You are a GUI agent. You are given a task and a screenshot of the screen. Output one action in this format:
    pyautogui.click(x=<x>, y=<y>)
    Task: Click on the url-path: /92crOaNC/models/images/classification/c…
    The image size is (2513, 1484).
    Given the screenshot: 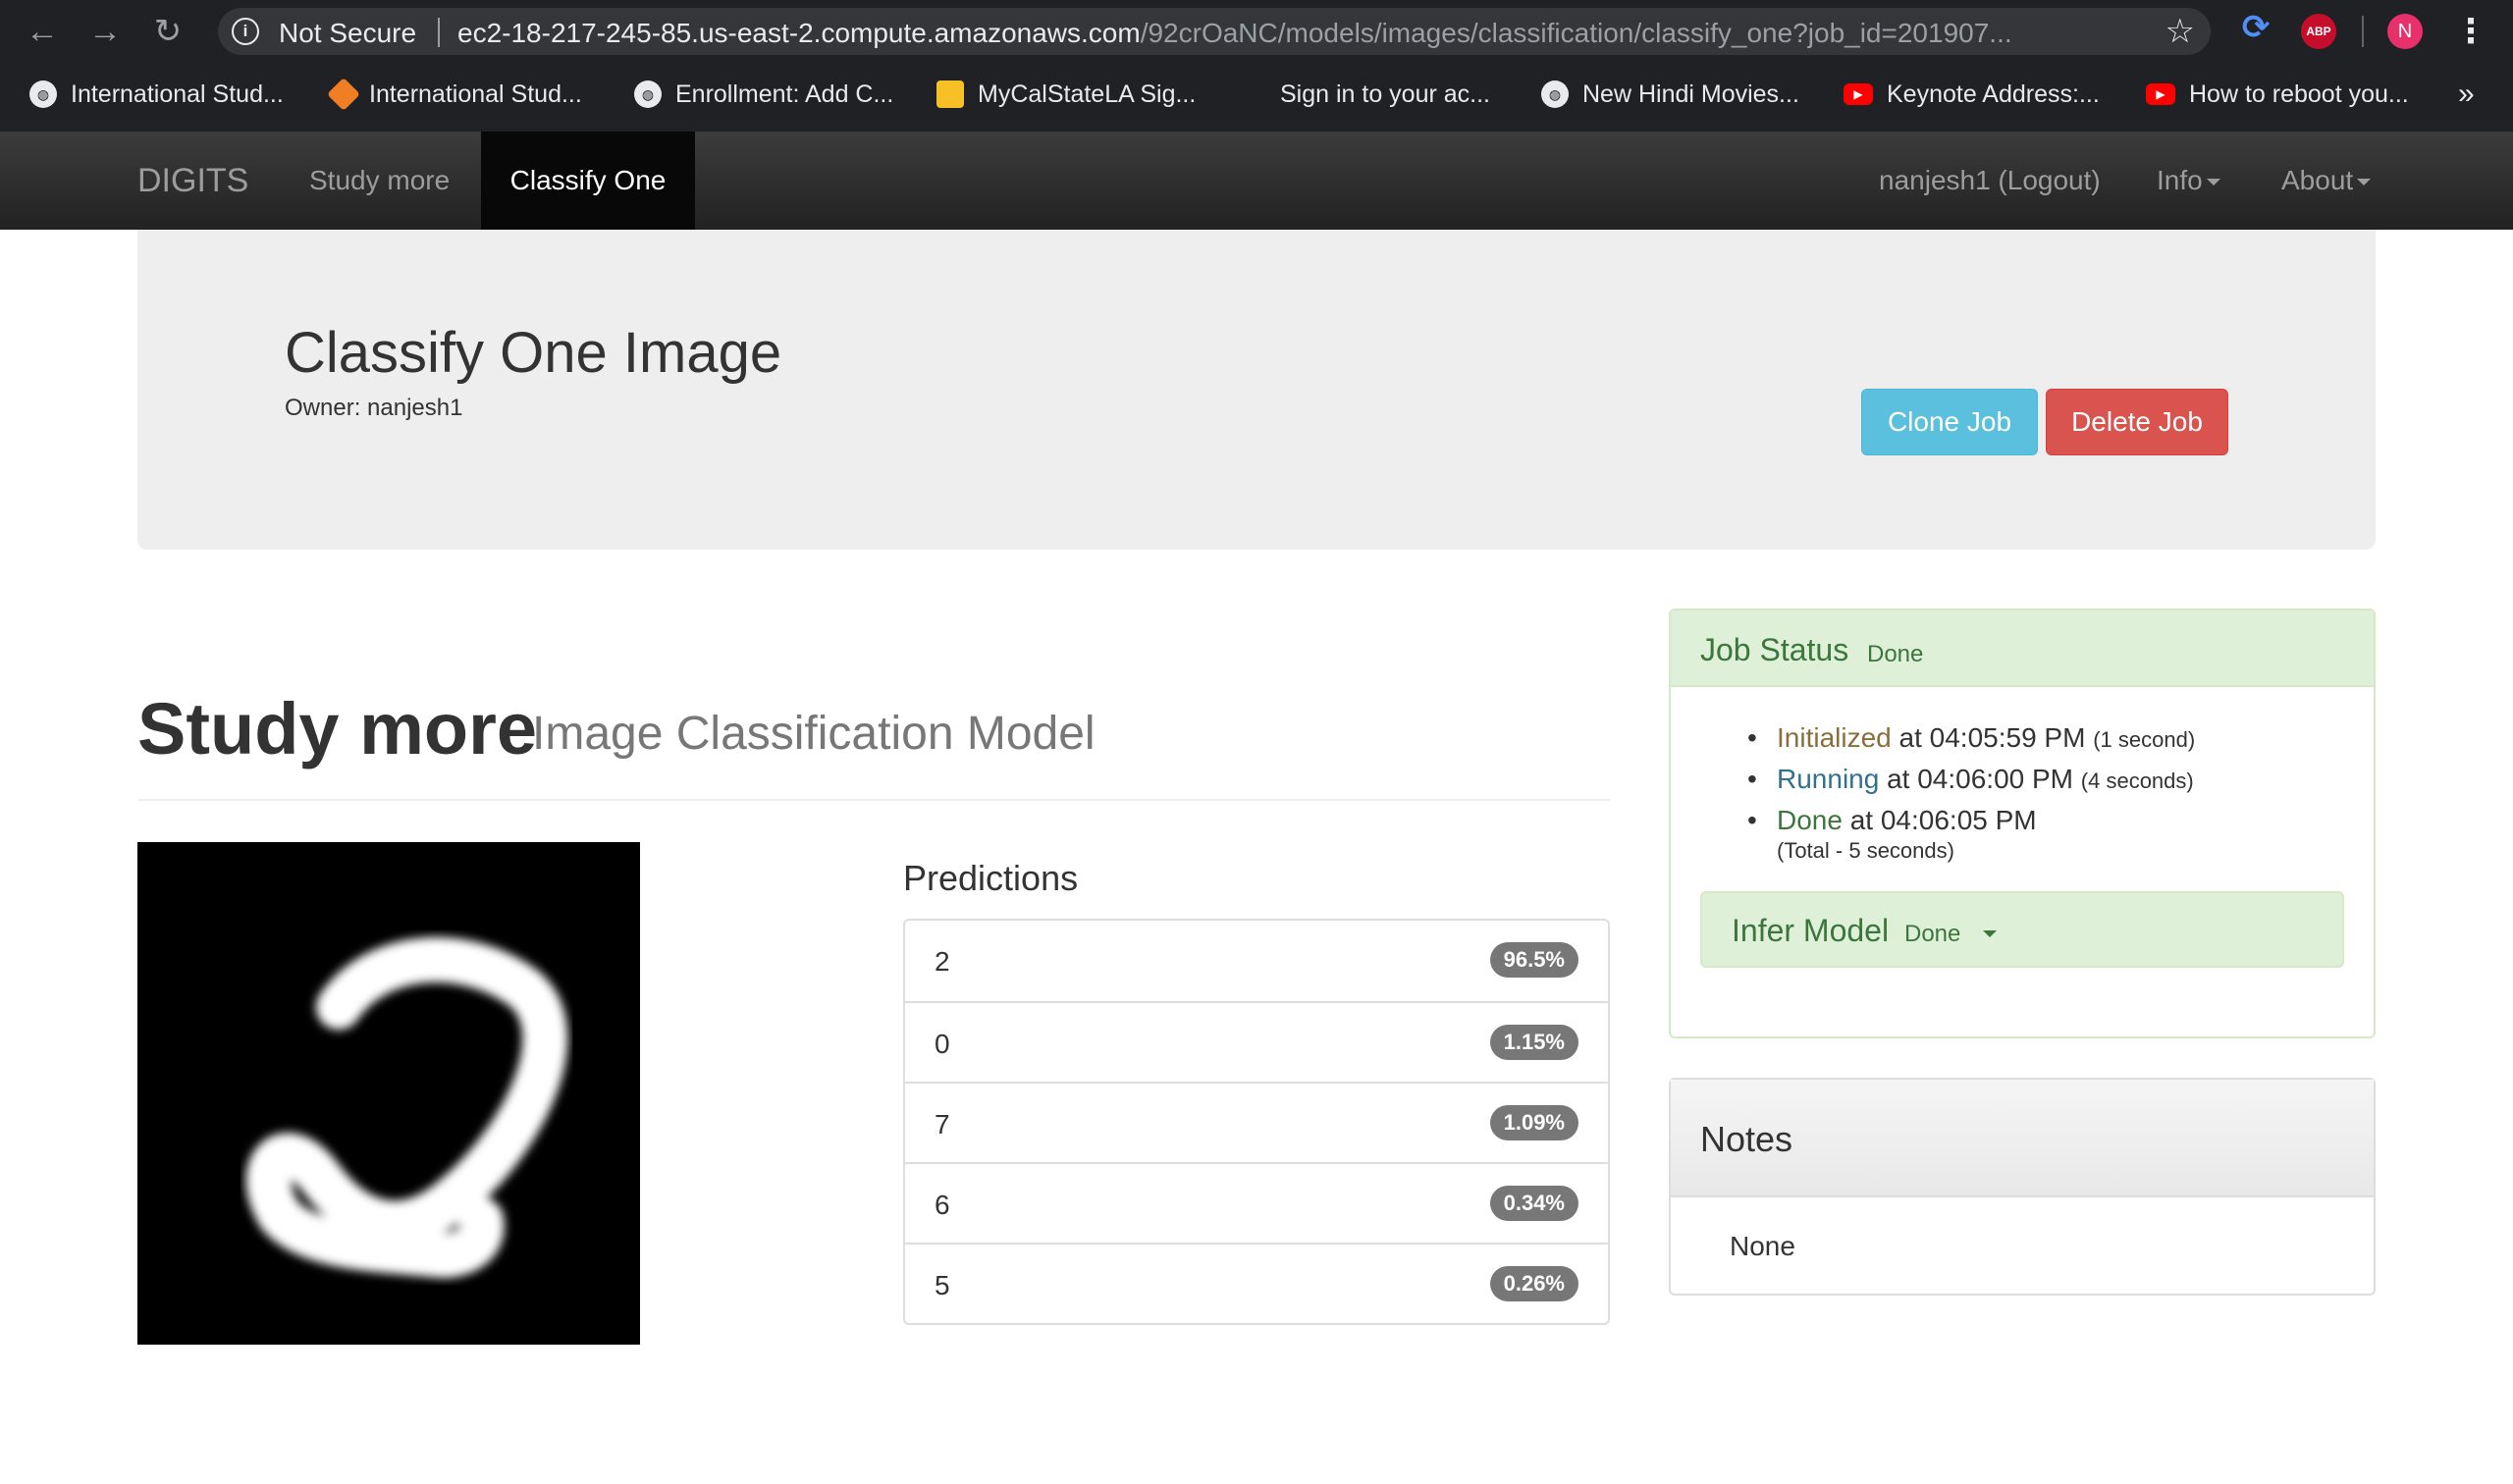 What is the action you would take?
    pyautogui.click(x=1576, y=33)
    